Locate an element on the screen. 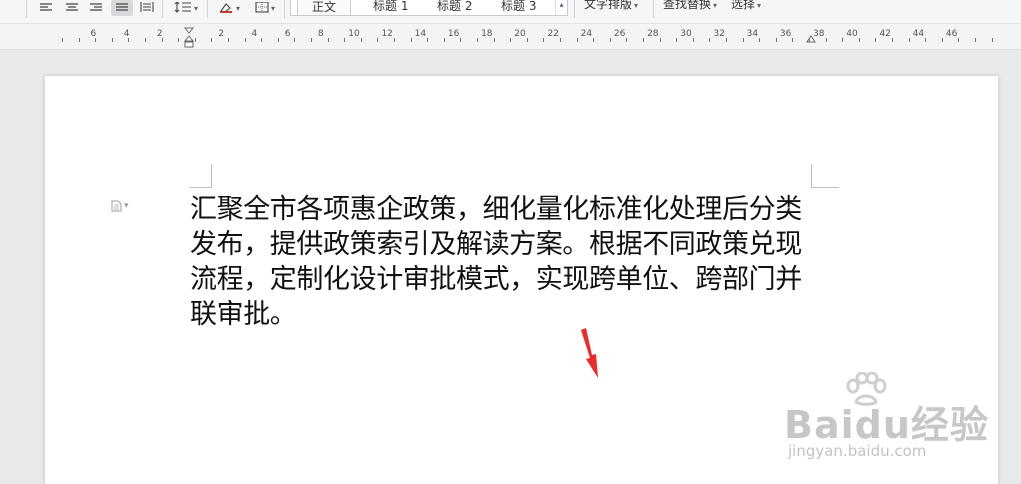 This screenshot has width=1021, height=484. ruler-label: 26 is located at coordinates (619, 34).